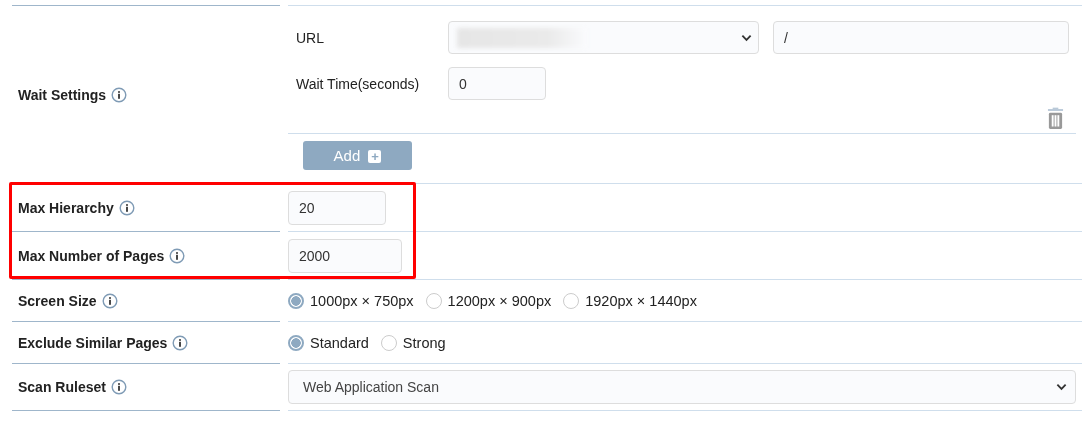 This screenshot has width=1090, height=430. Describe the element at coordinates (62, 387) in the screenshot. I see `field-label: Scan Ruleset` at that location.